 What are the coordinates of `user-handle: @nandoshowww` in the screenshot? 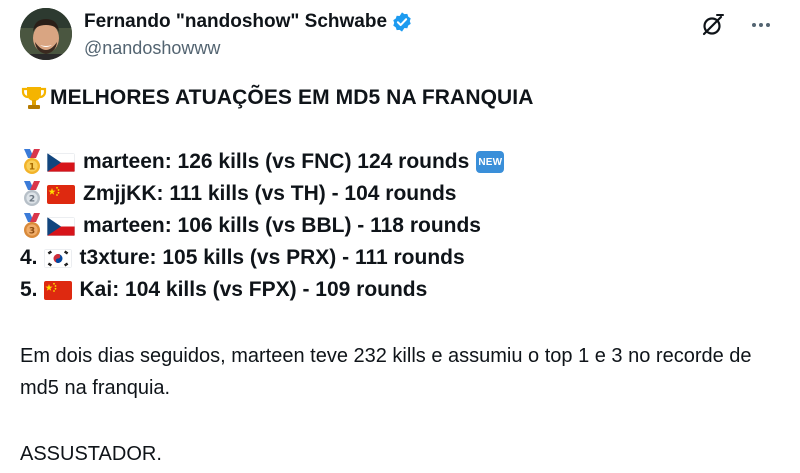 It's located at (397, 48).